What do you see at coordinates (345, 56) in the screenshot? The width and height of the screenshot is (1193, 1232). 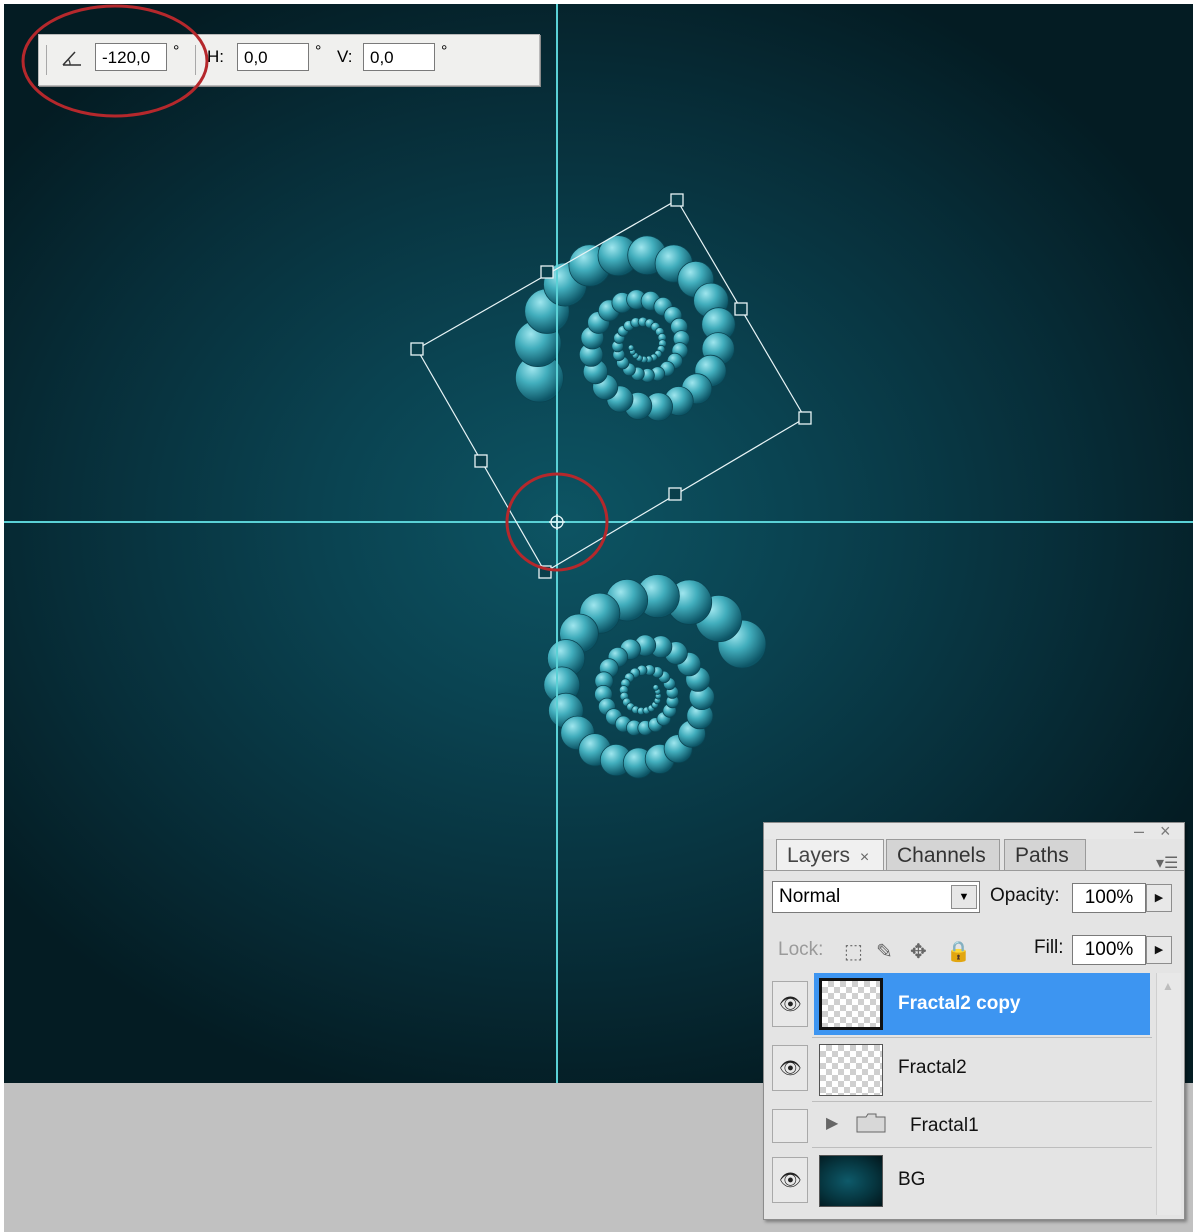 I see `skew-v-label: V:` at bounding box center [345, 56].